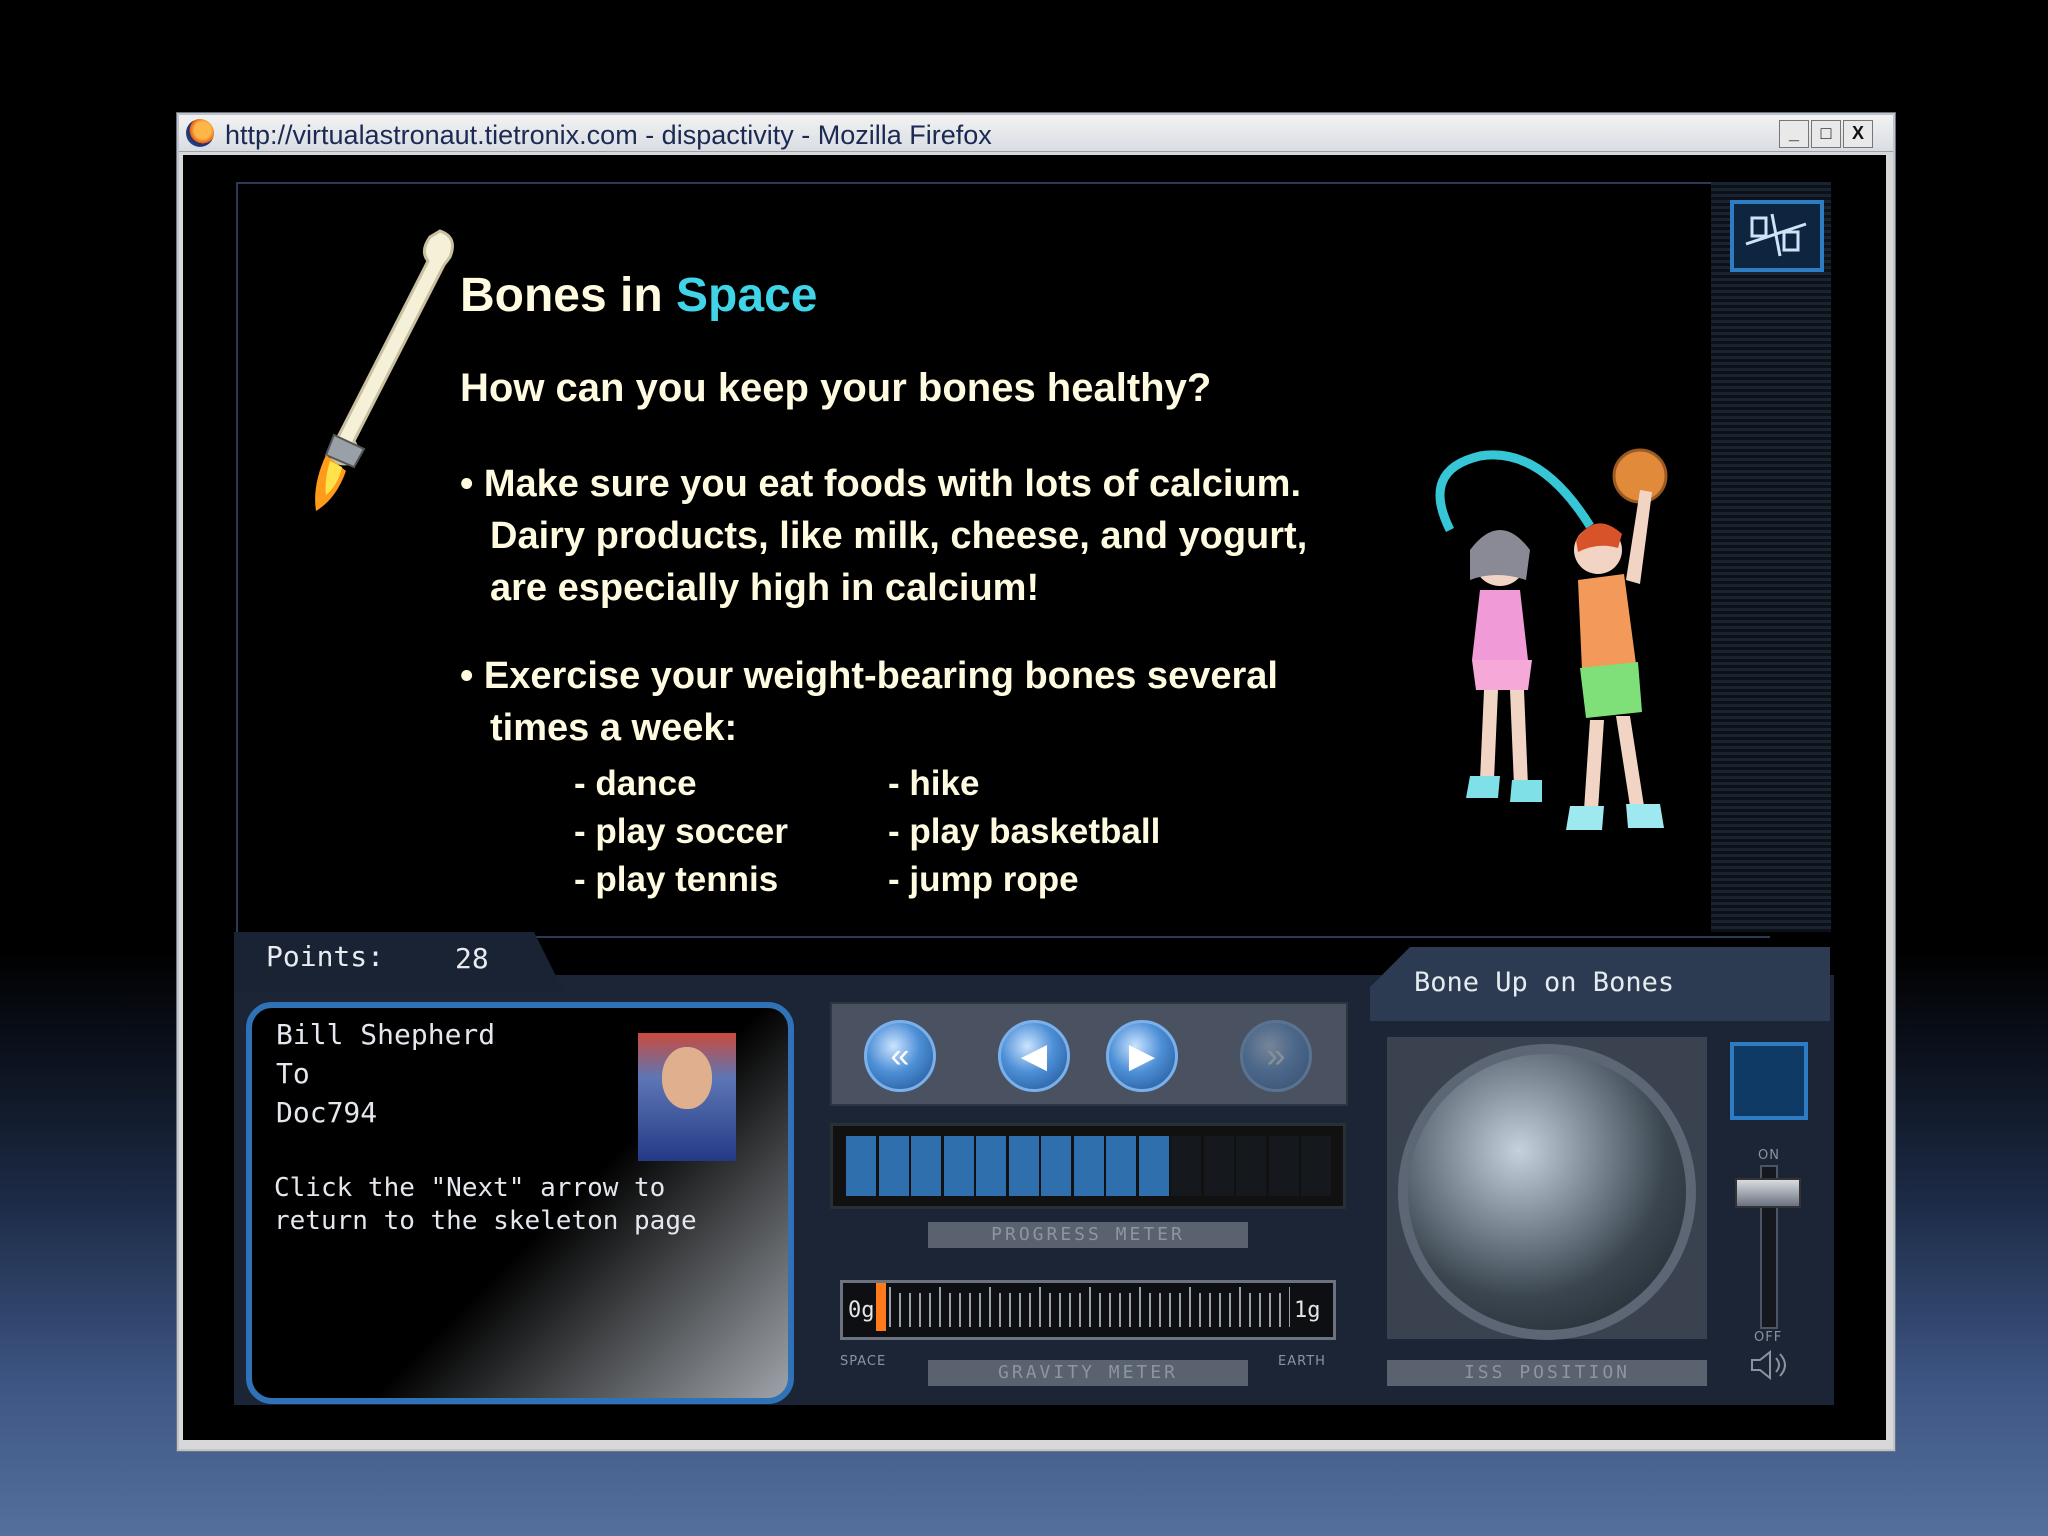 The image size is (2048, 1536). Describe the element at coordinates (1769, 1155) in the screenshot. I see `volume-on-label: ON` at that location.